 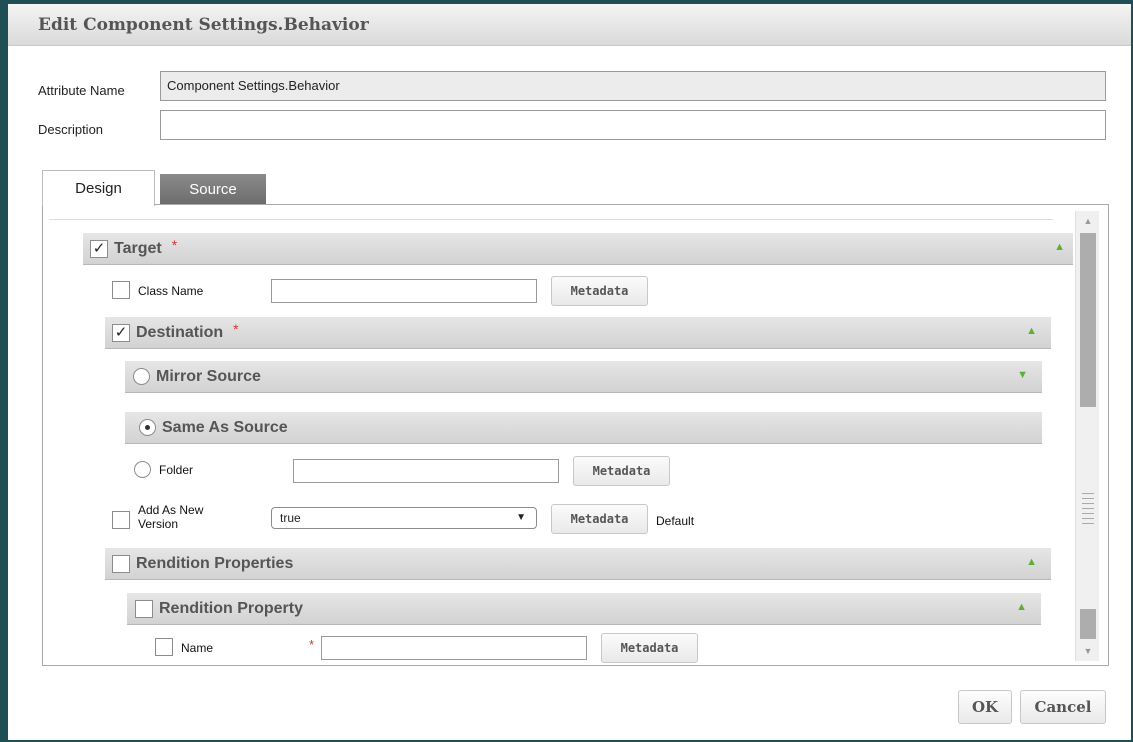 I want to click on name-input, so click(x=454, y=648).